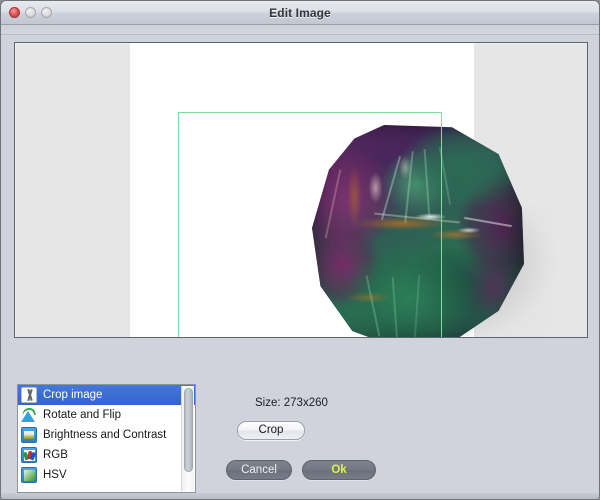 Image resolution: width=600 pixels, height=500 pixels. Describe the element at coordinates (418, 231) in the screenshot. I see `gem-crystal` at that location.